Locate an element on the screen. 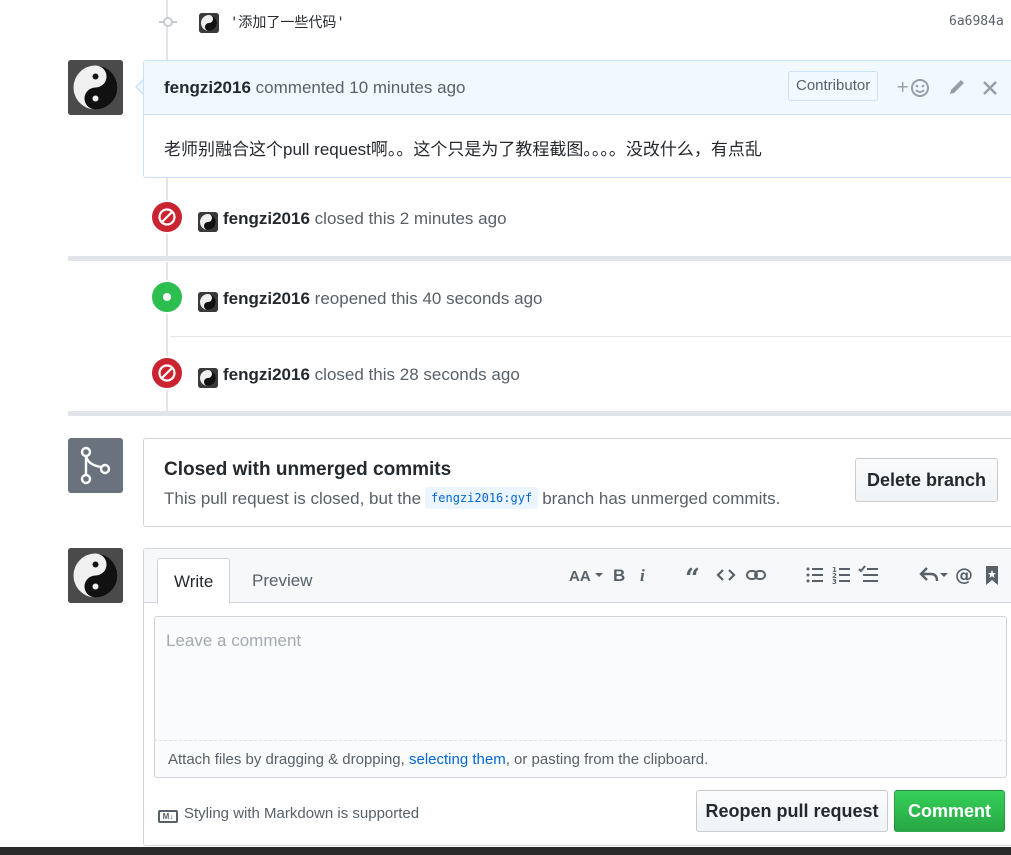  code-icon is located at coordinates (726, 577).